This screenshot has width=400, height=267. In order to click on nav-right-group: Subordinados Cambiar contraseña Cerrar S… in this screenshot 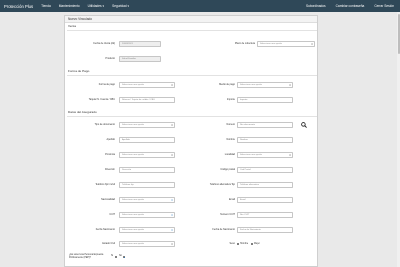, I will do `click(345, 6)`.